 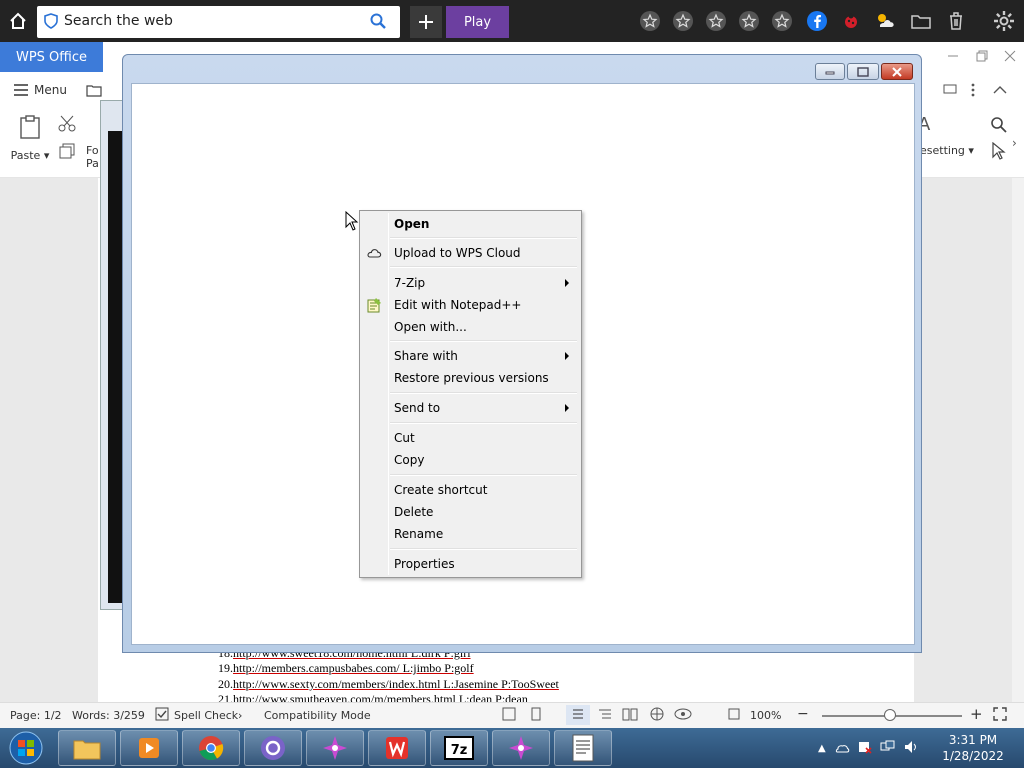 What do you see at coordinates (1000, 91) in the screenshot?
I see `collapse-ribbon-icon` at bounding box center [1000, 91].